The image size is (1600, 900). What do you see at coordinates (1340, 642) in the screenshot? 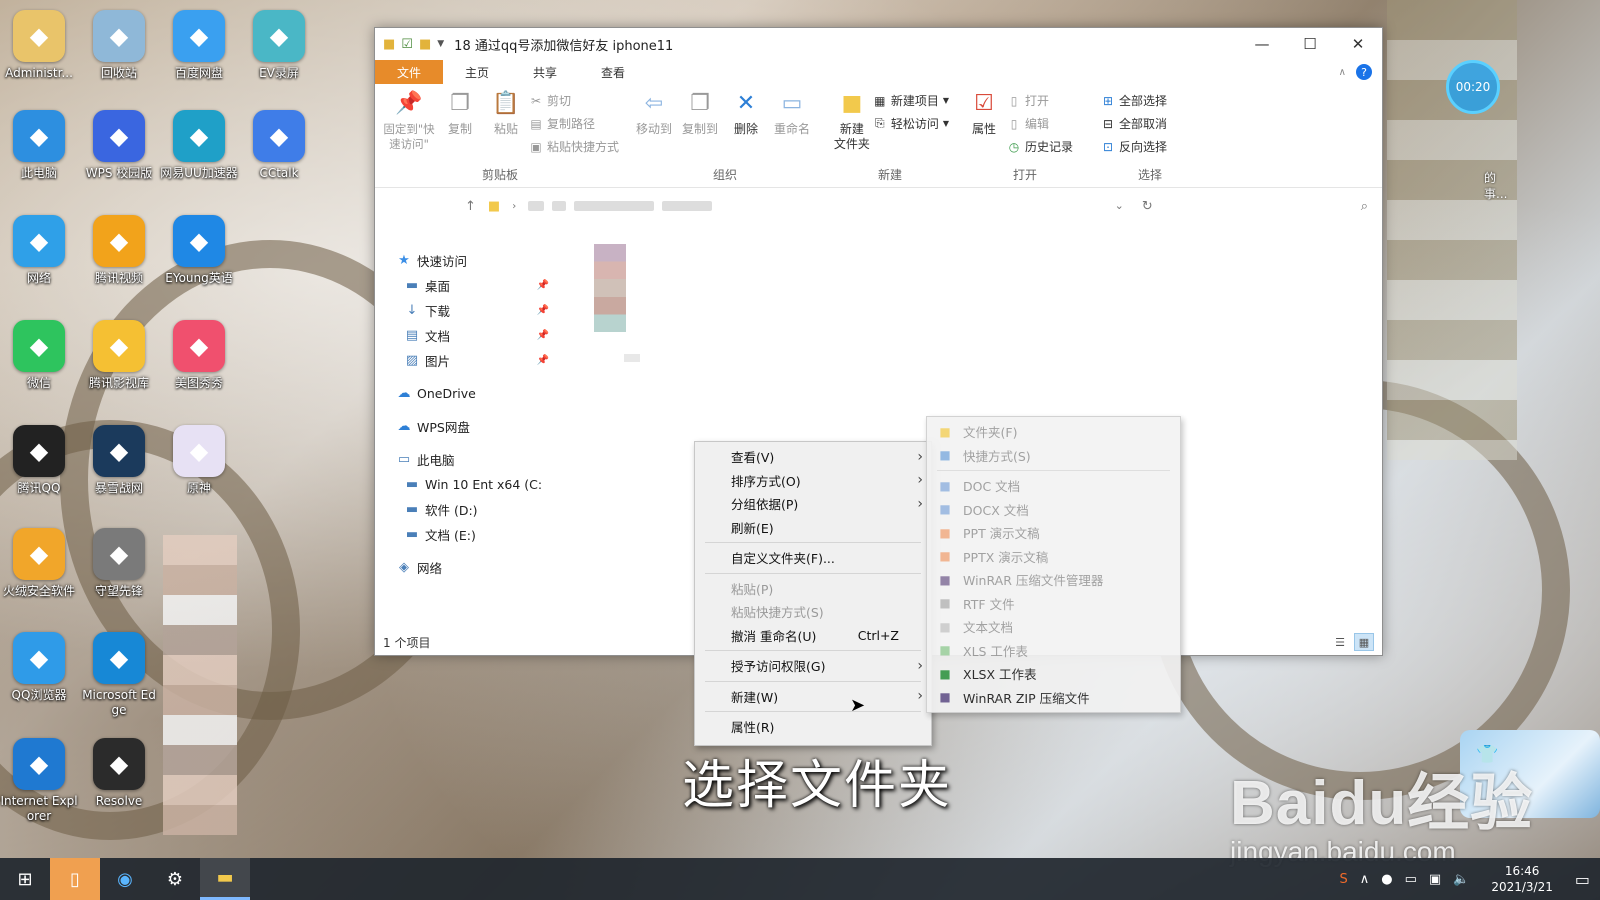
I see `details-view-icon: ☰` at bounding box center [1340, 642].